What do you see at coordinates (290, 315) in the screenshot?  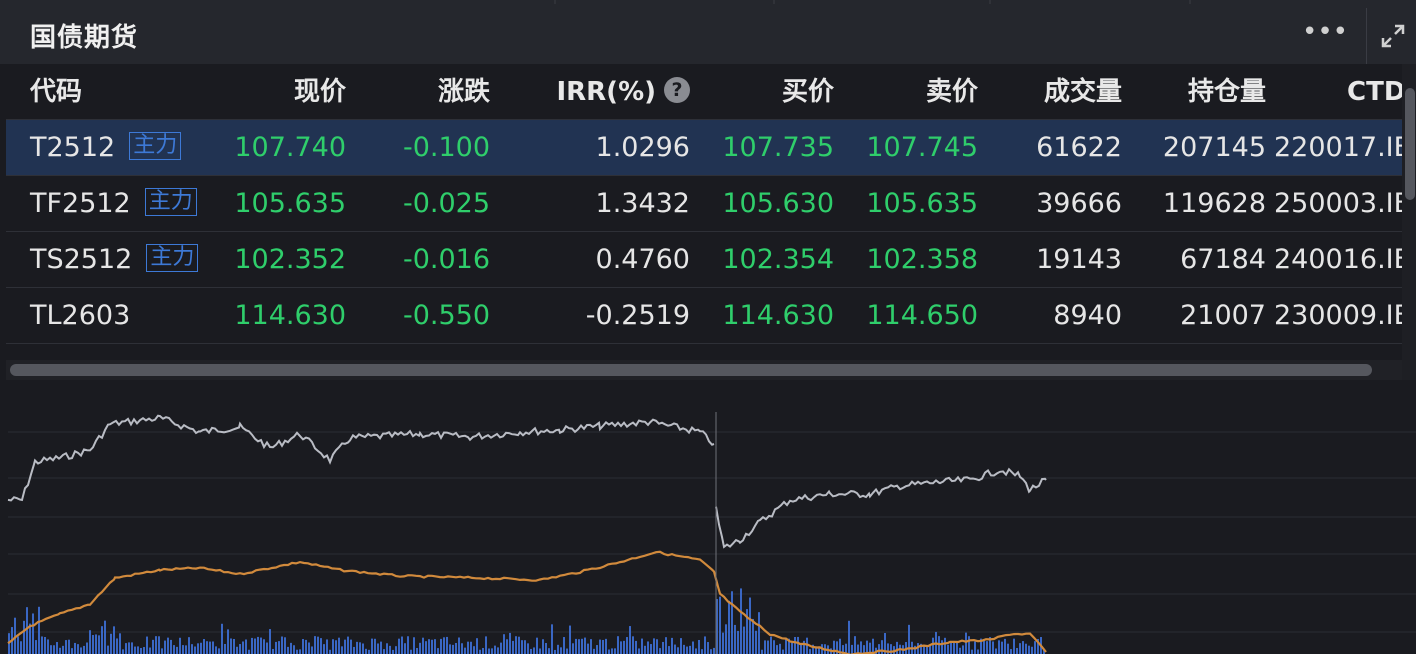 I see `price-cell: 114.630` at bounding box center [290, 315].